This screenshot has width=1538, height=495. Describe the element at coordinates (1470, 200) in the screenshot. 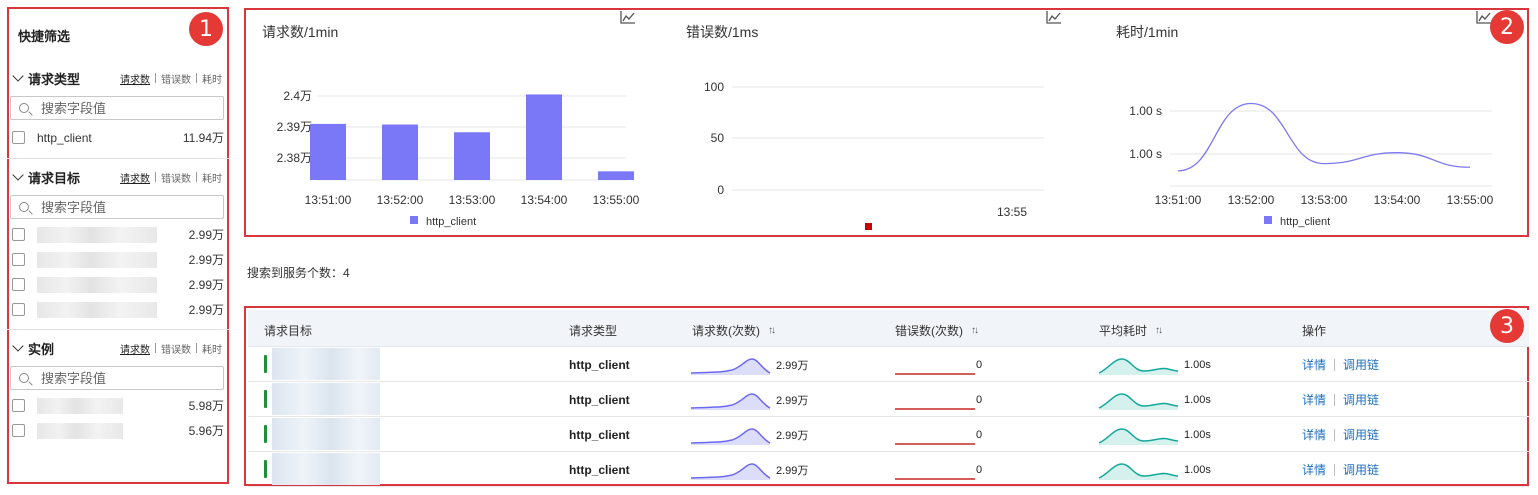

I see `x-tick-label: 13:55:00` at that location.